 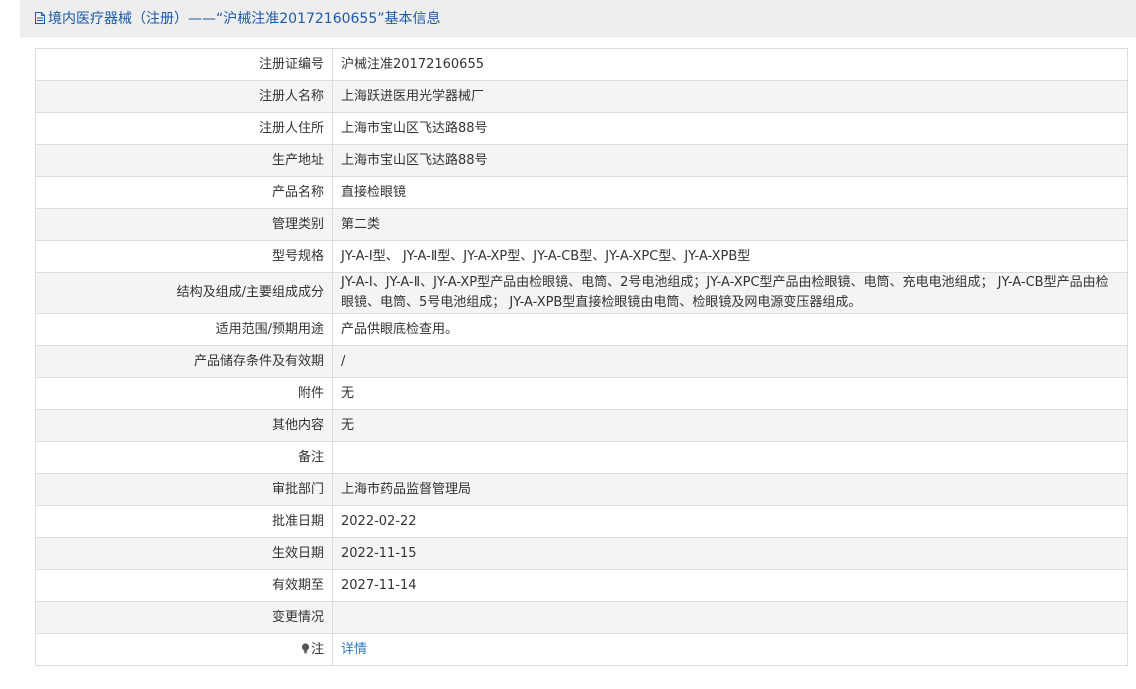 I want to click on row-label: 型号规格, so click(x=184, y=256).